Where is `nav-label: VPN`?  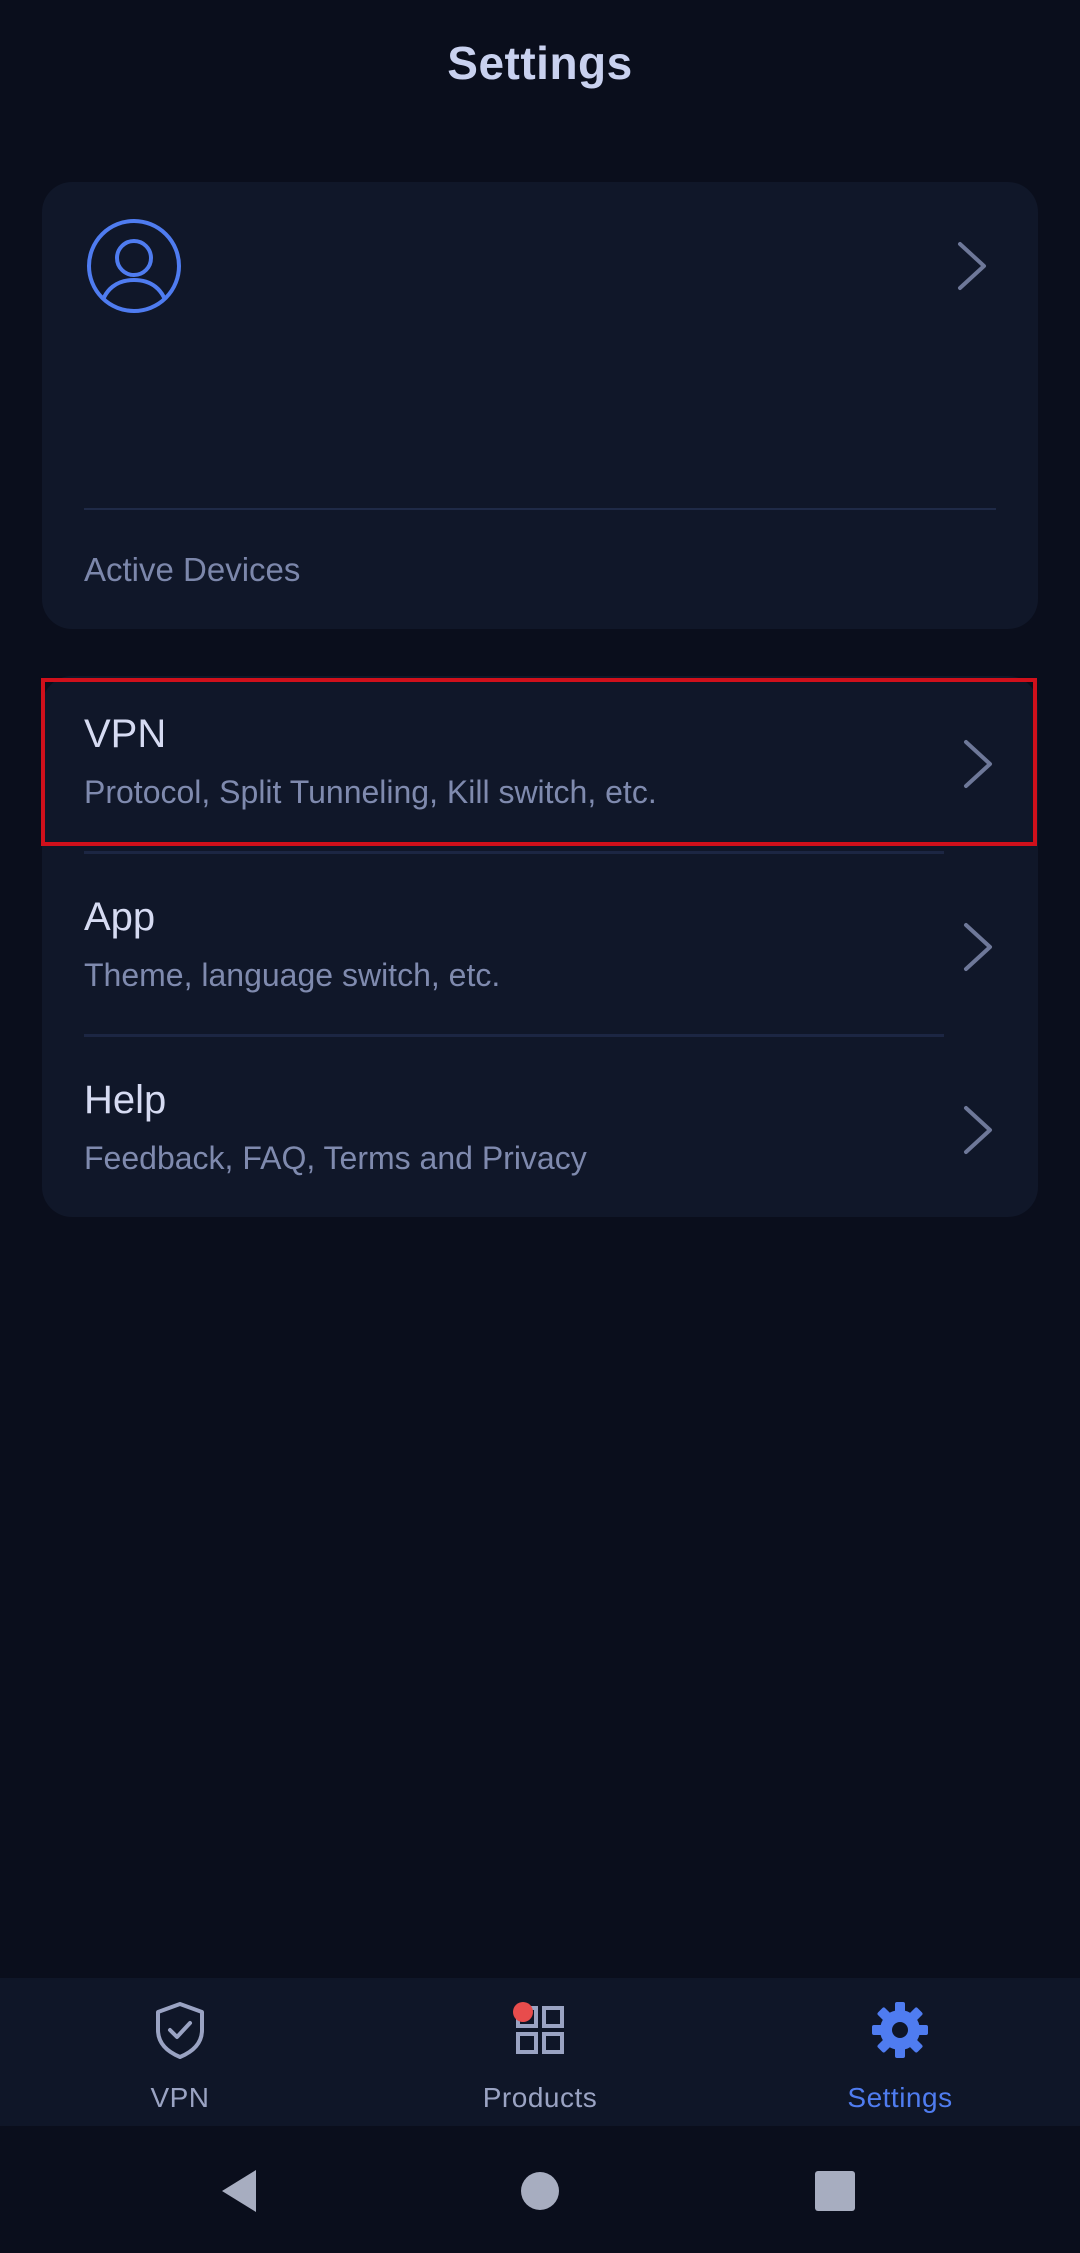 nav-label: VPN is located at coordinates (180, 2097).